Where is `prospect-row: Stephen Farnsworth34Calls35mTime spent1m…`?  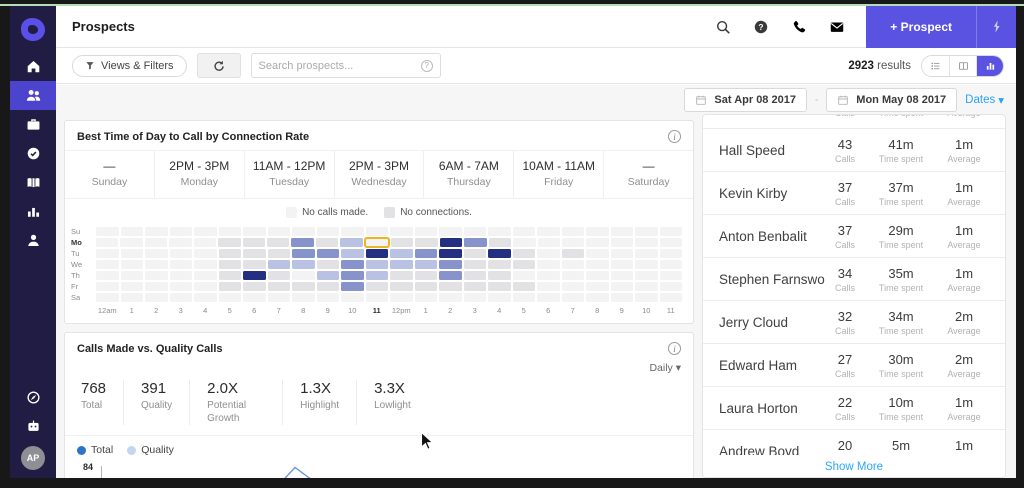
prospect-row: Stephen Farnsworth34Calls35mTime spent1m… is located at coordinates (854, 278).